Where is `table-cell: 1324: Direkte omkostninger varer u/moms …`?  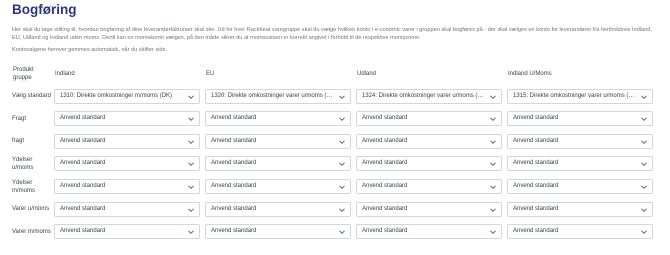
table-cell: 1324: Direkte omkostninger varer u/moms … is located at coordinates (431, 96).